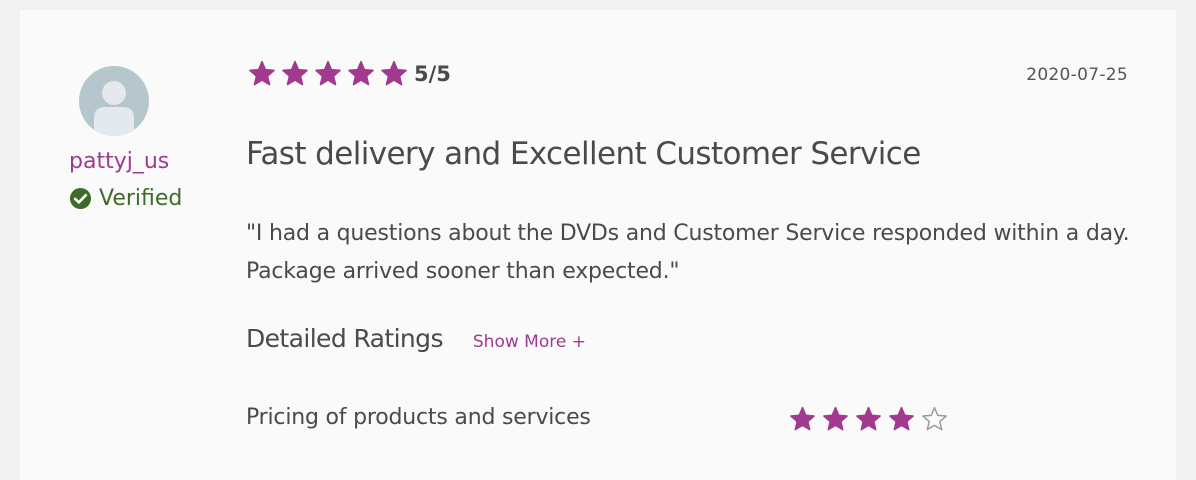  I want to click on overall-rating: 5/5, so click(349, 74).